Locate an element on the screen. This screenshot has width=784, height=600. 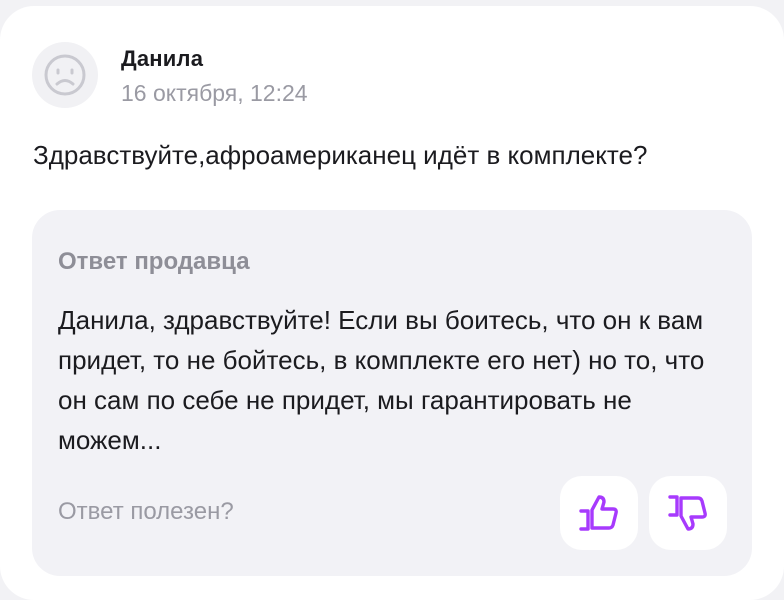
sad-face-icon is located at coordinates (65, 75).